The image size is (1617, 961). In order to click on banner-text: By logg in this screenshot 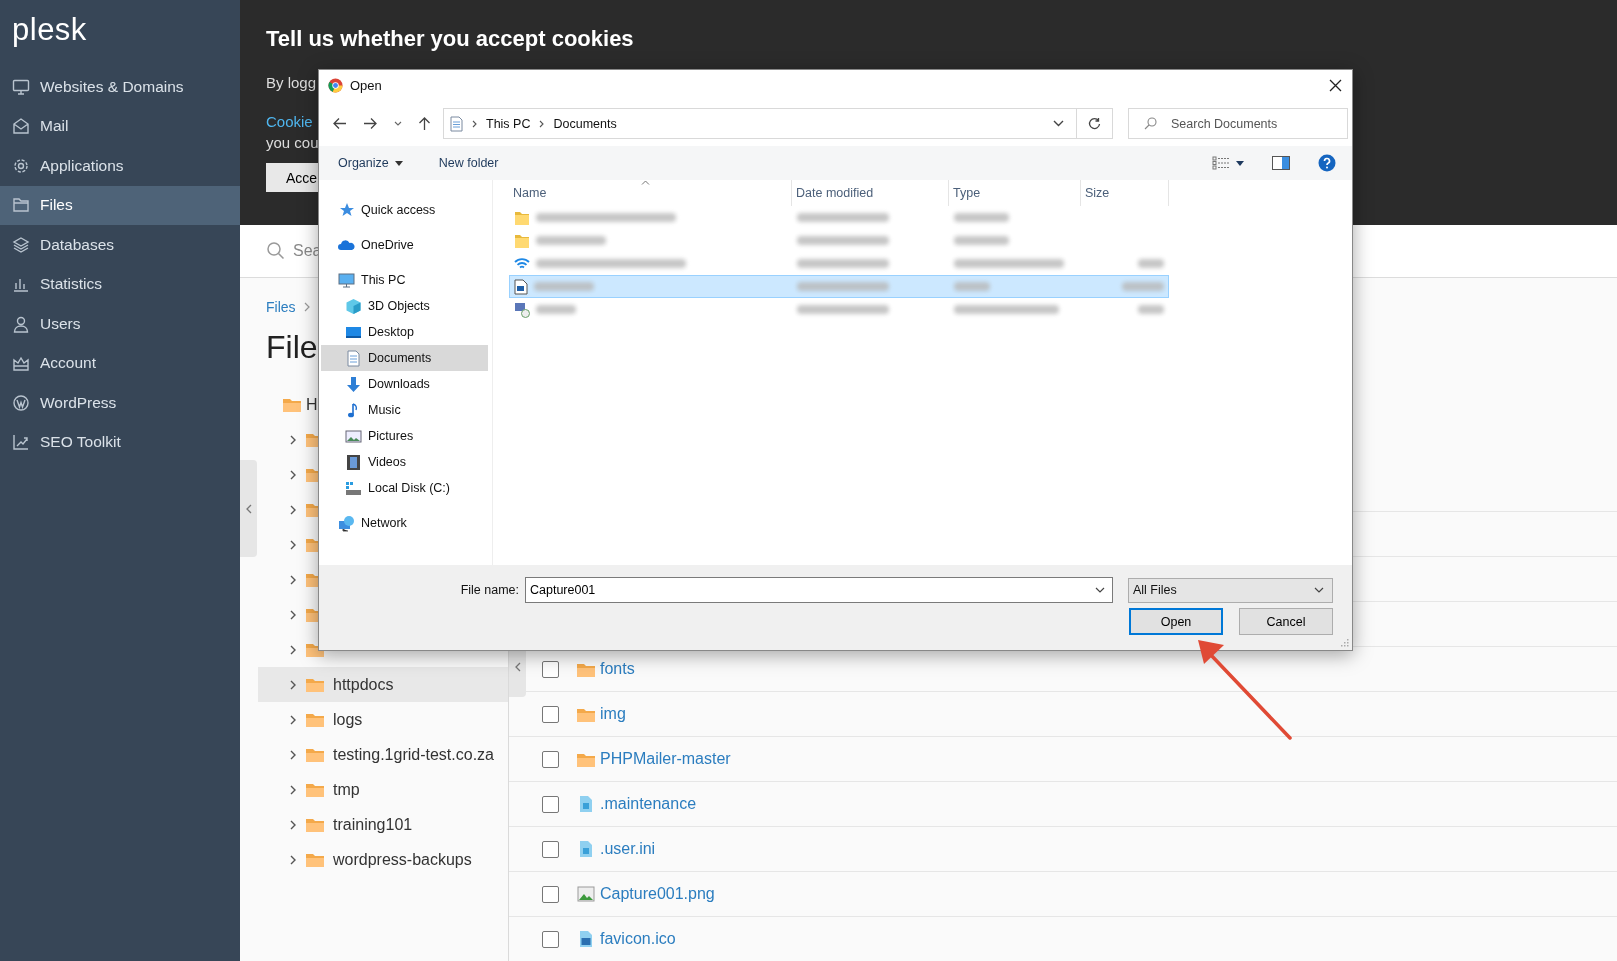, I will do `click(291, 82)`.